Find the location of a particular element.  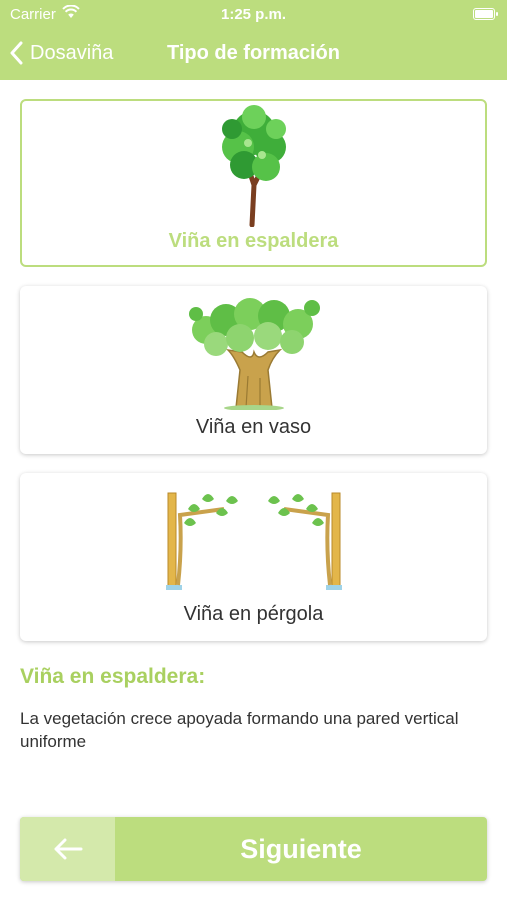

footer-bar: Siguiente is located at coordinates (253, 849).